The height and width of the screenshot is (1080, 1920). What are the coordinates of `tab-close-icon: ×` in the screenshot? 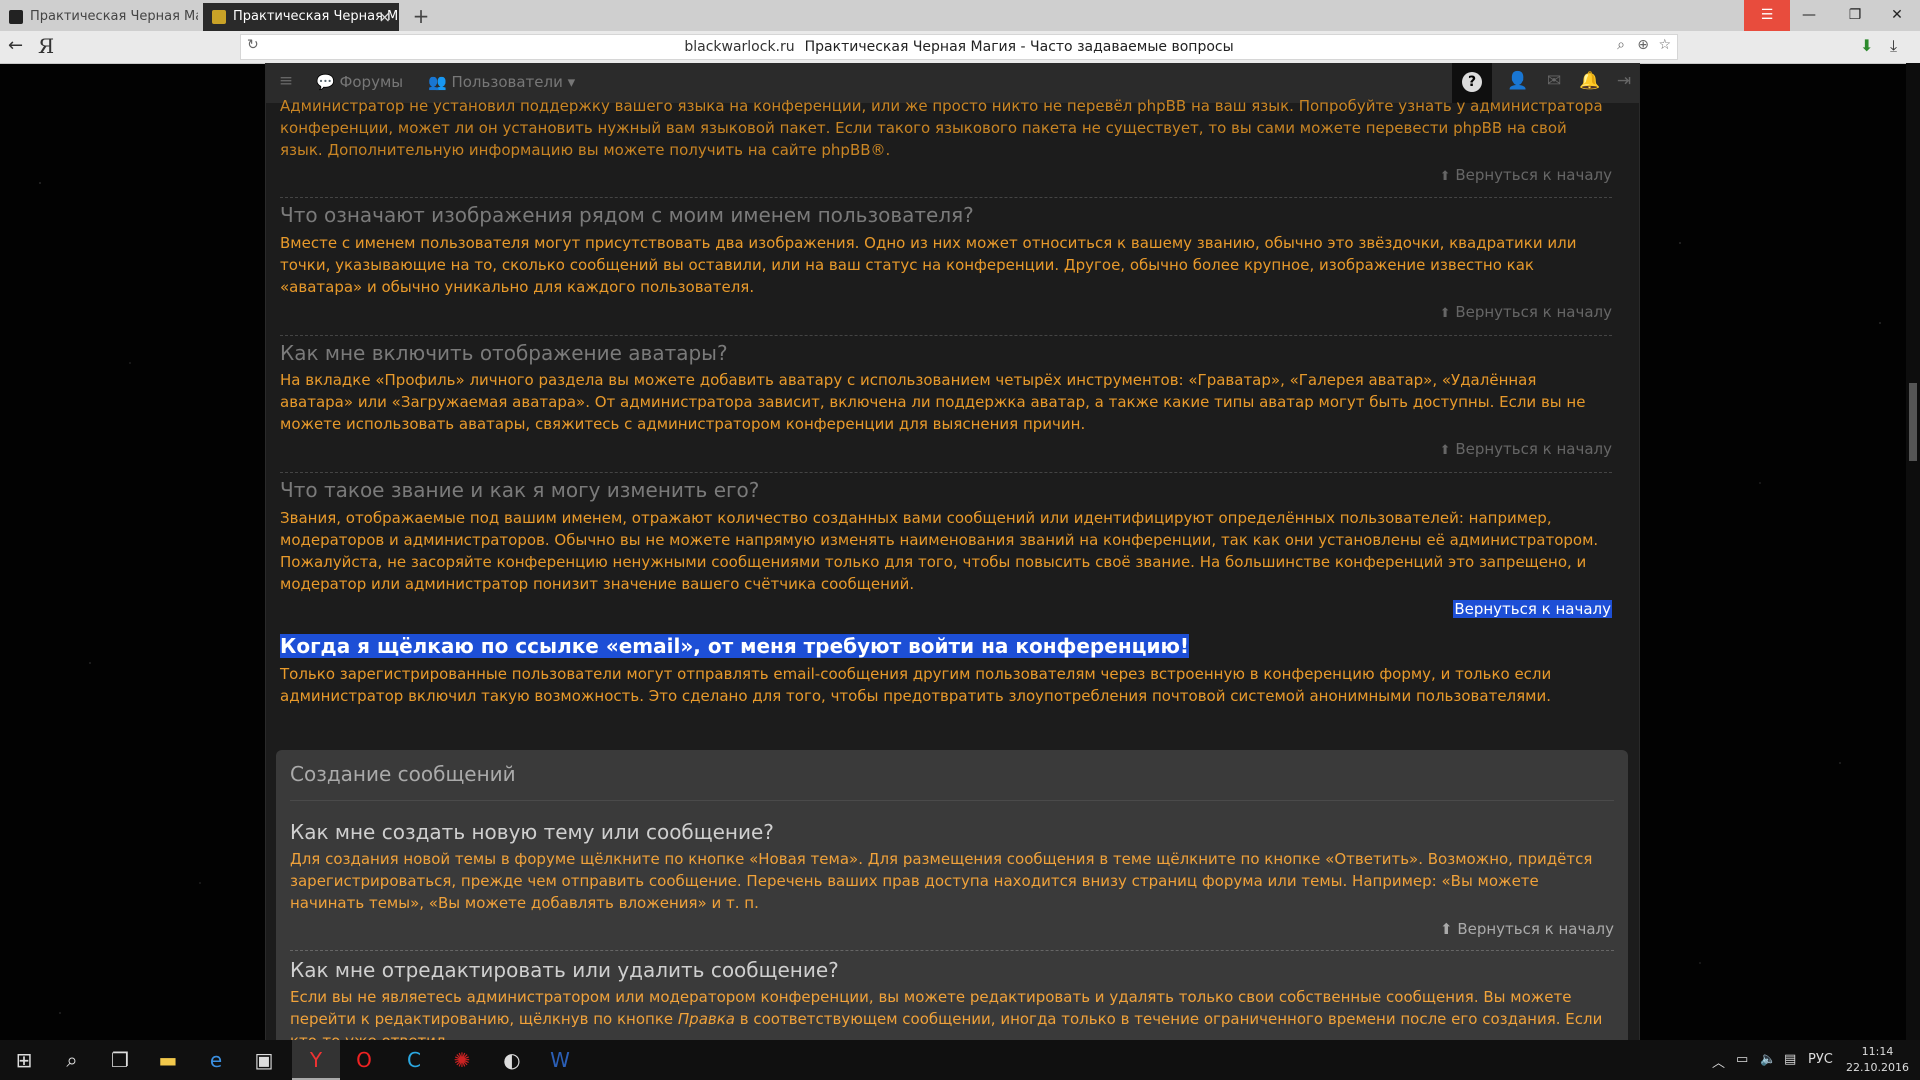 It's located at (384, 17).